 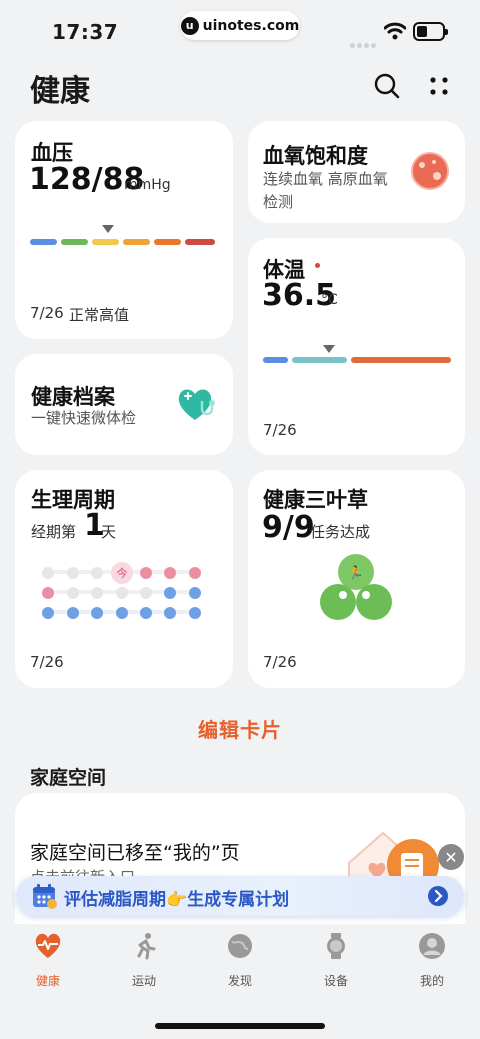 I want to click on period-card: 生理周期 经期第 1 天 今 7/26, so click(x=124, y=579).